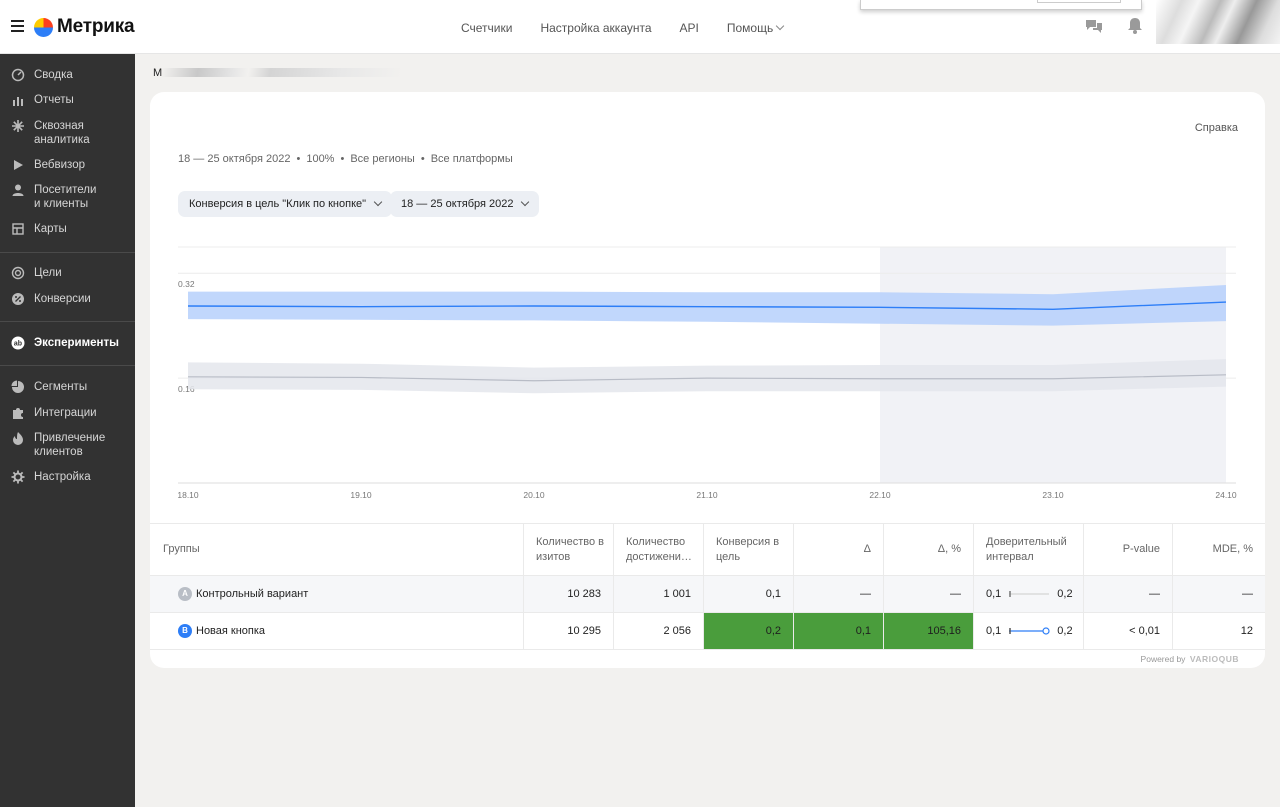 Image resolution: width=1280 pixels, height=807 pixels. I want to click on sidebar-item-8: ab Эксперименты, so click(67, 343).